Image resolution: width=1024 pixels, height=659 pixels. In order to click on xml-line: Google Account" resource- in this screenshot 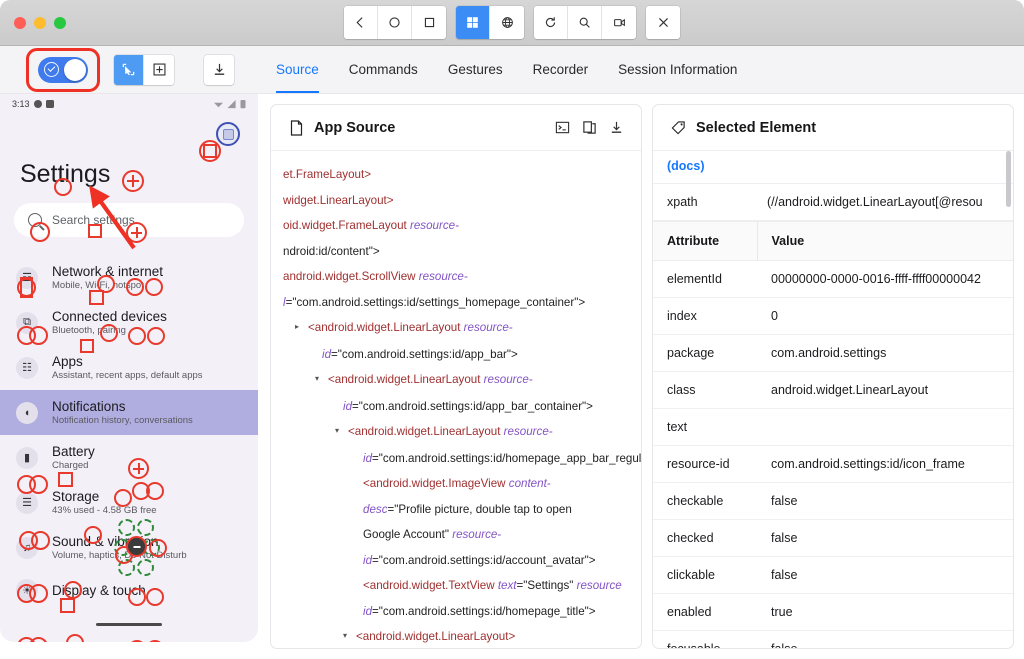, I will do `click(456, 535)`.